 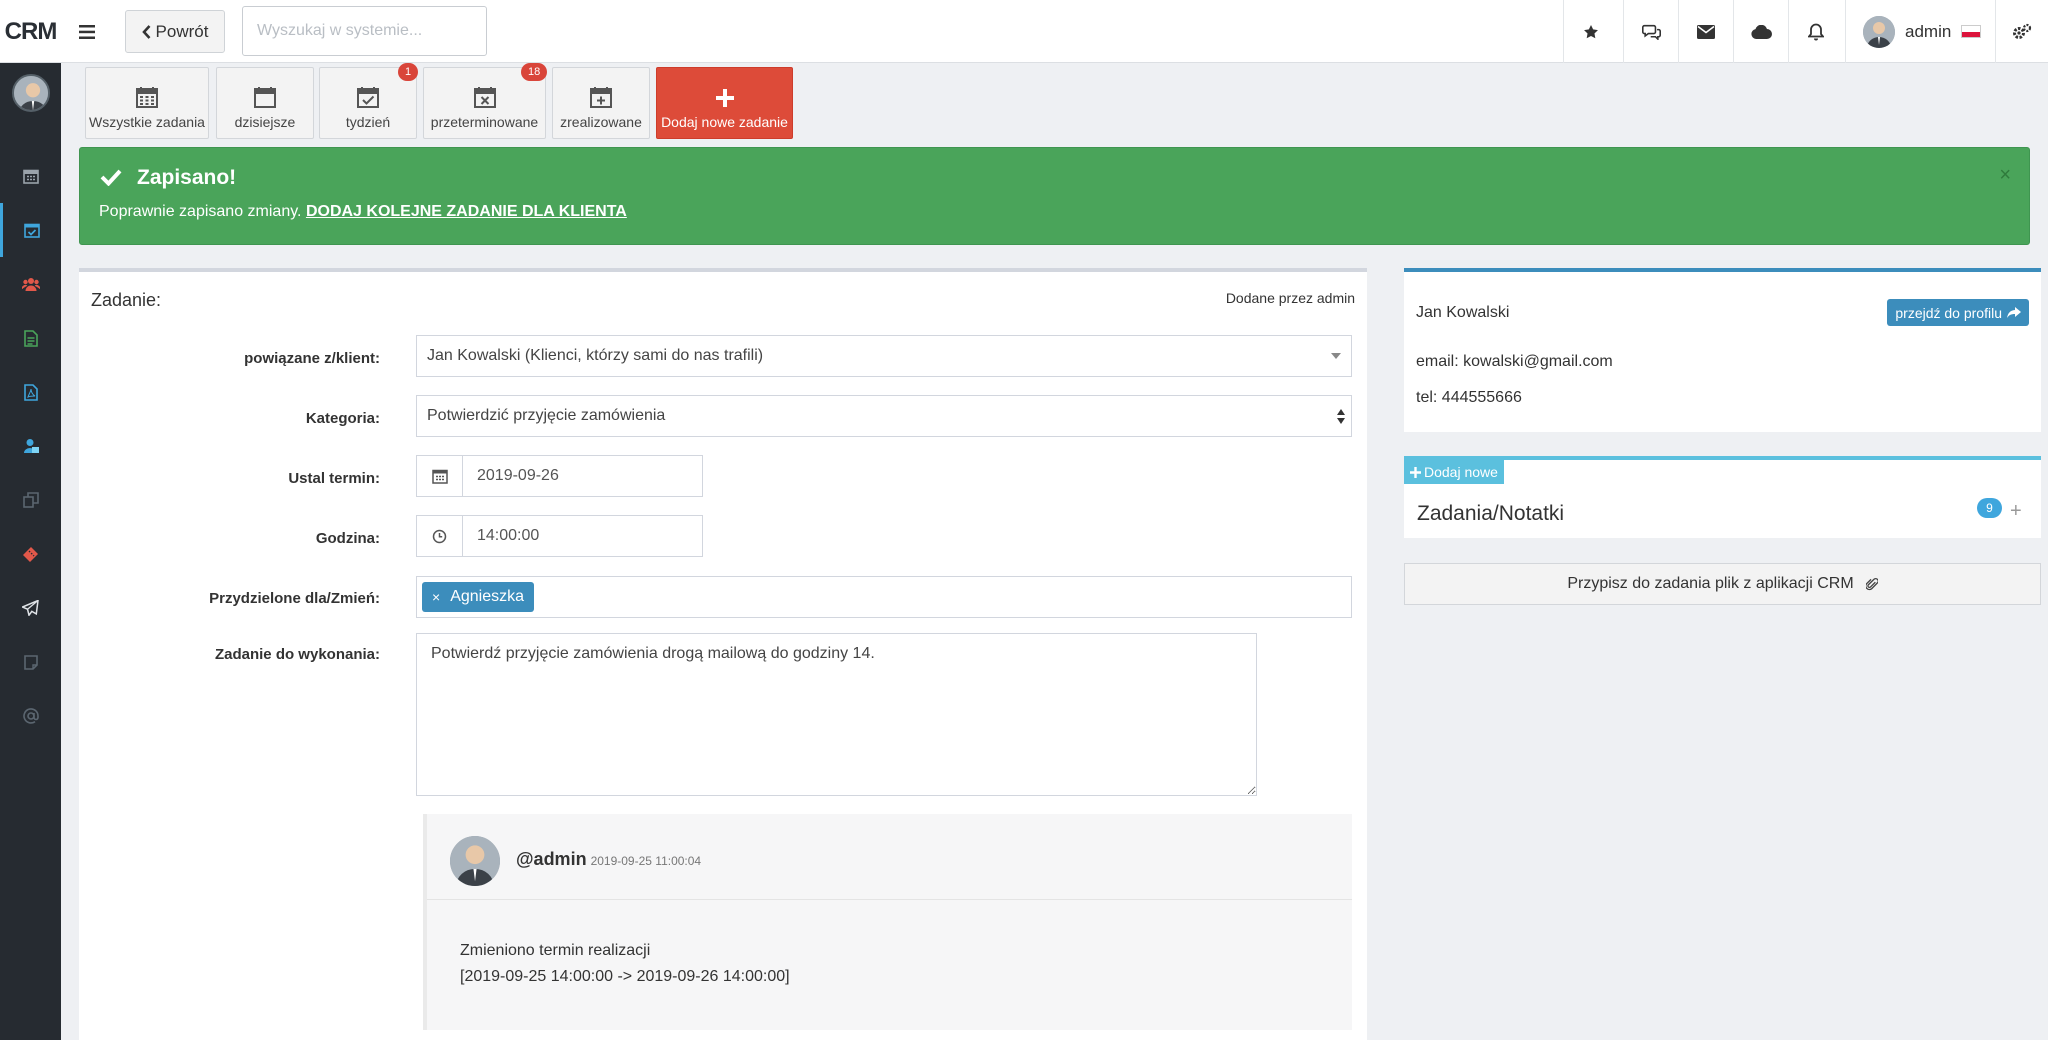 I want to click on time-input: 14:00:00, so click(x=559, y=536).